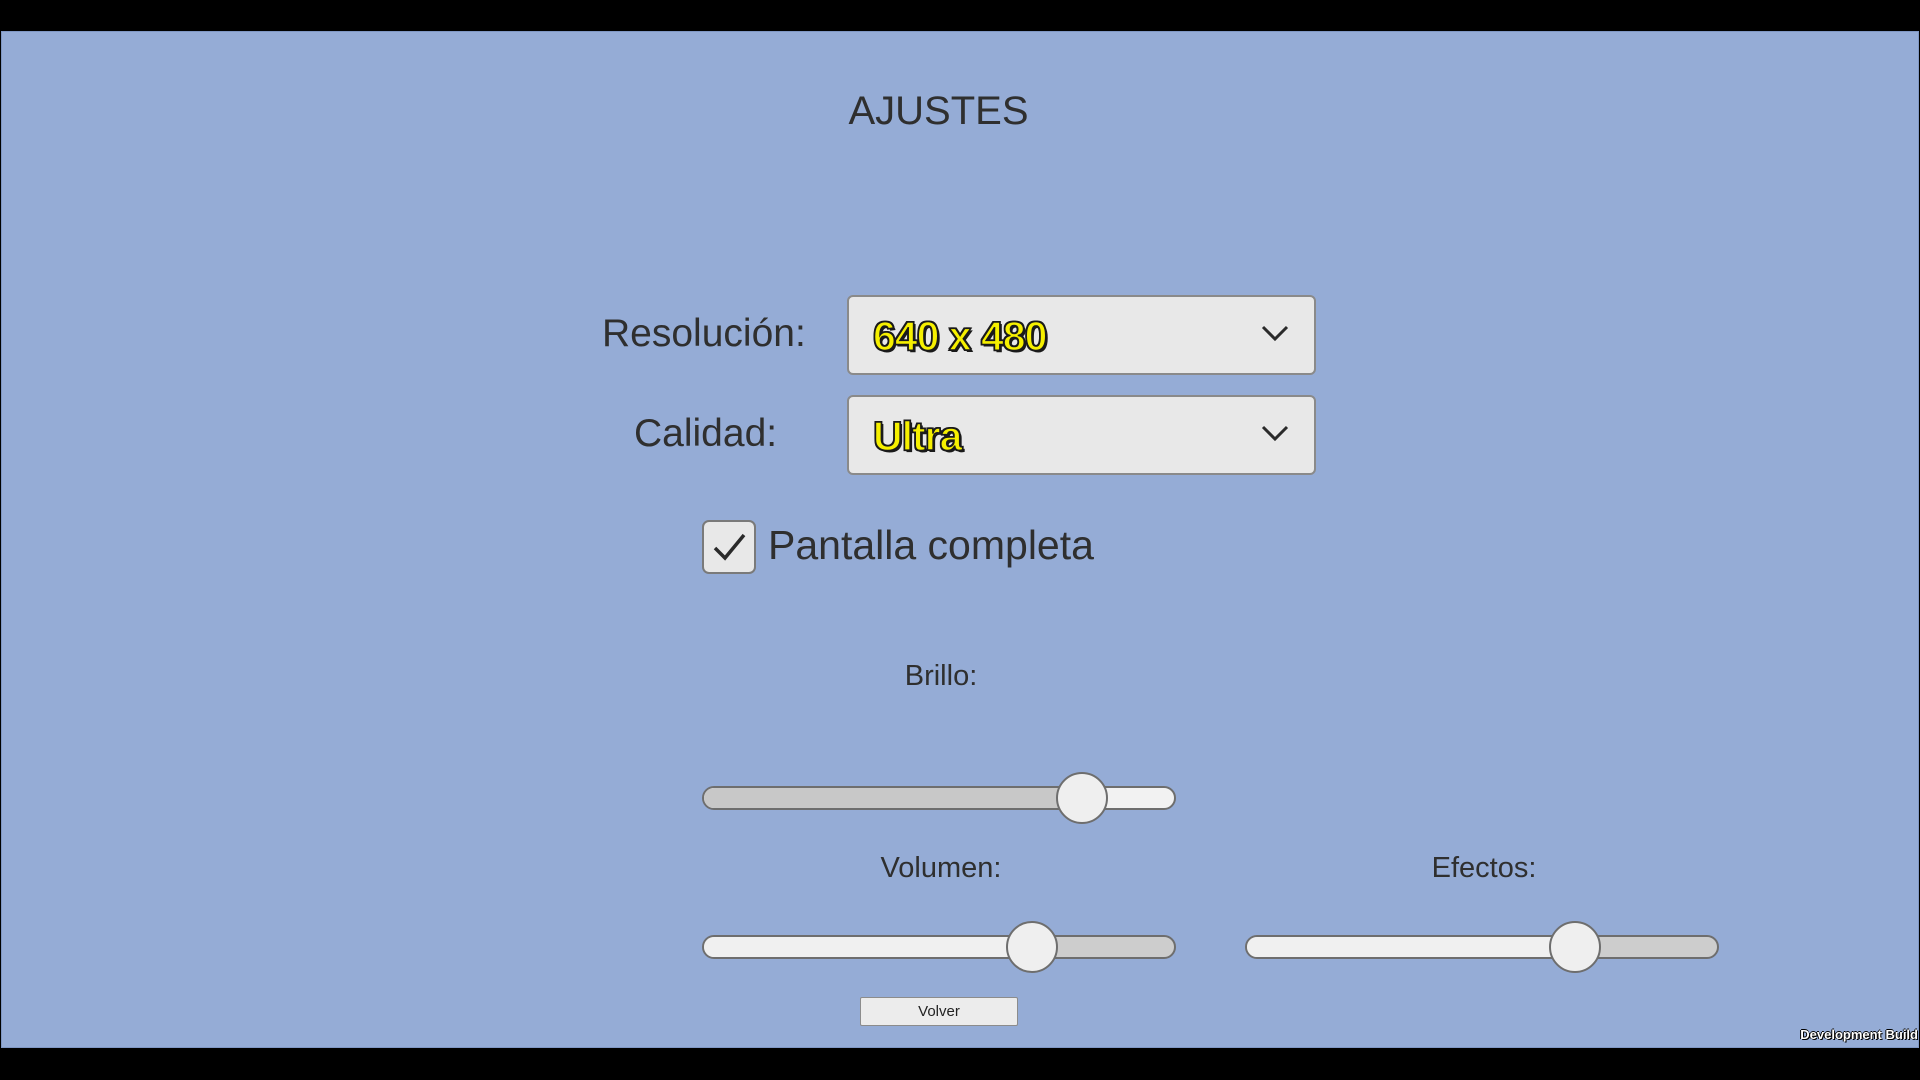 Image resolution: width=1920 pixels, height=1080 pixels. I want to click on effects-fill, so click(1412, 947).